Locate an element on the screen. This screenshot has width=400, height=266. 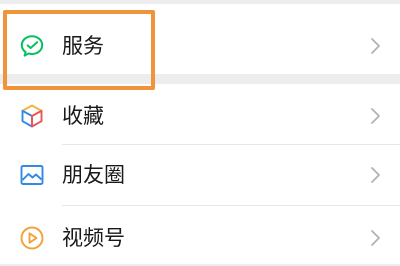
menu-item-label: 服务 is located at coordinates (83, 46).